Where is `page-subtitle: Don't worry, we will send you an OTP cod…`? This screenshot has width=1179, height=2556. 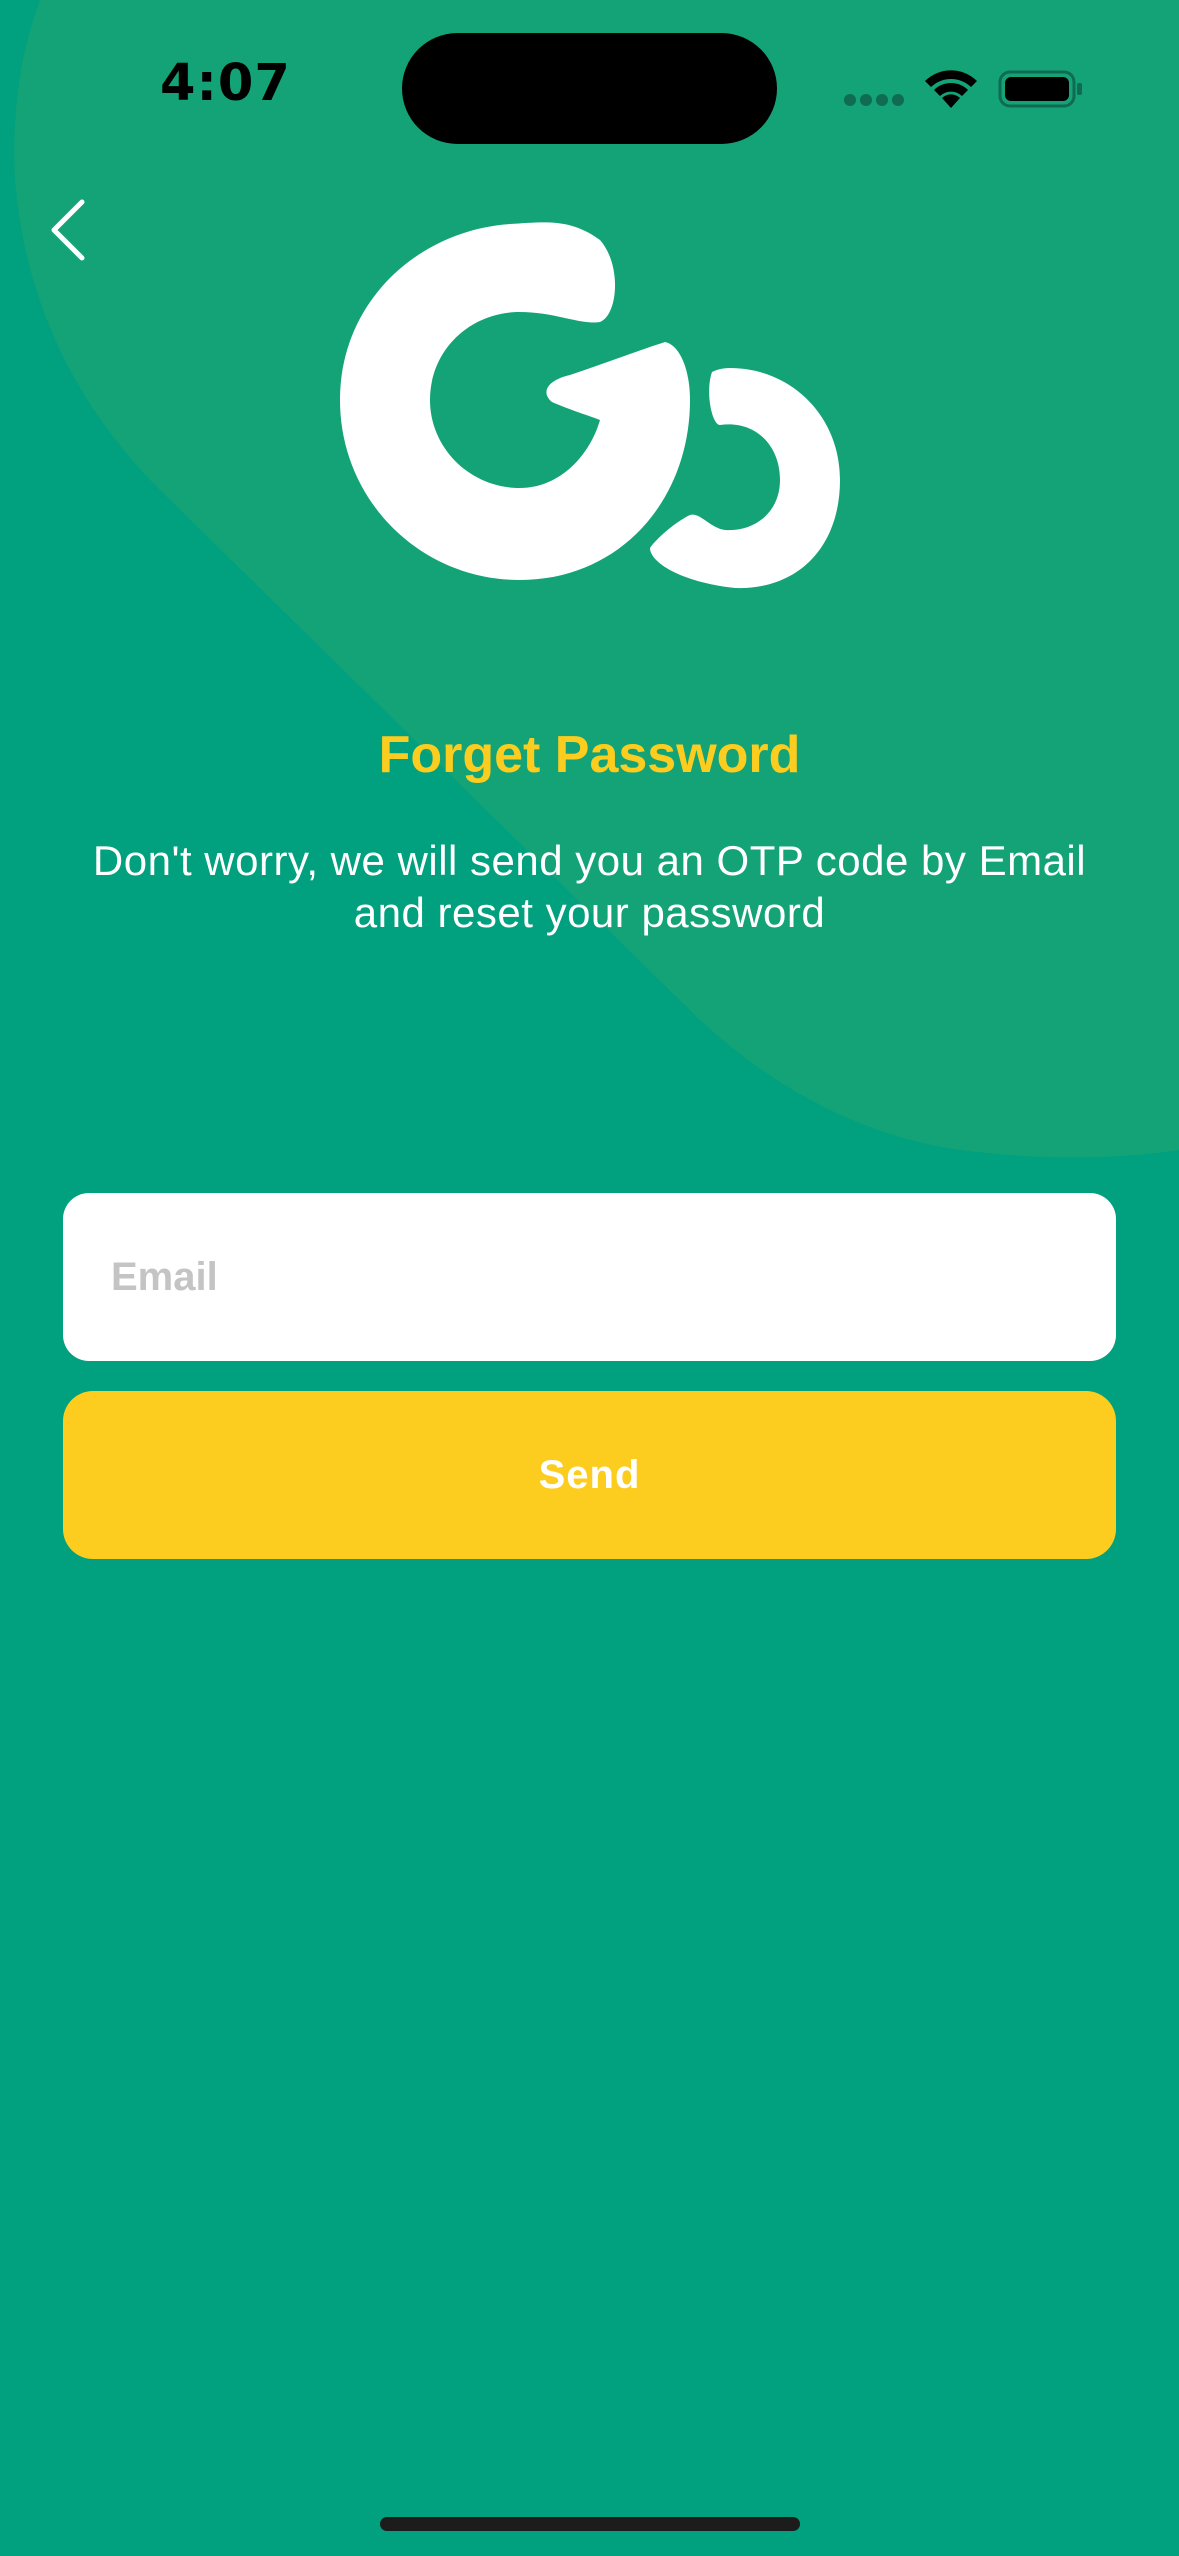 page-subtitle: Don't worry, we will send you an OTP cod… is located at coordinates (589, 887).